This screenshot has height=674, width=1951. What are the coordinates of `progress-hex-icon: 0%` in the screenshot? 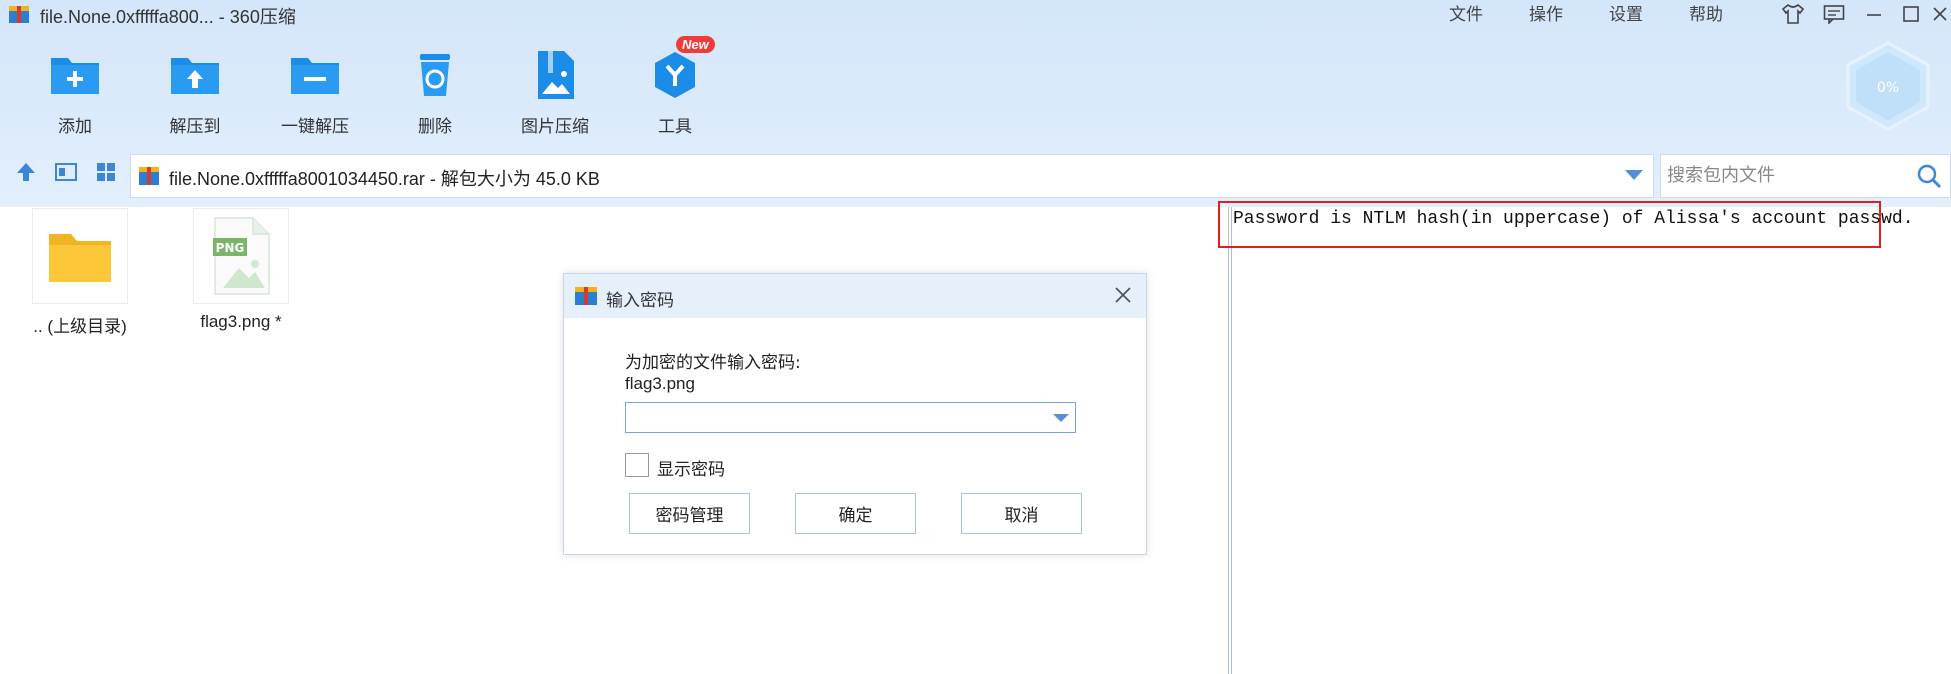 It's located at (1888, 86).